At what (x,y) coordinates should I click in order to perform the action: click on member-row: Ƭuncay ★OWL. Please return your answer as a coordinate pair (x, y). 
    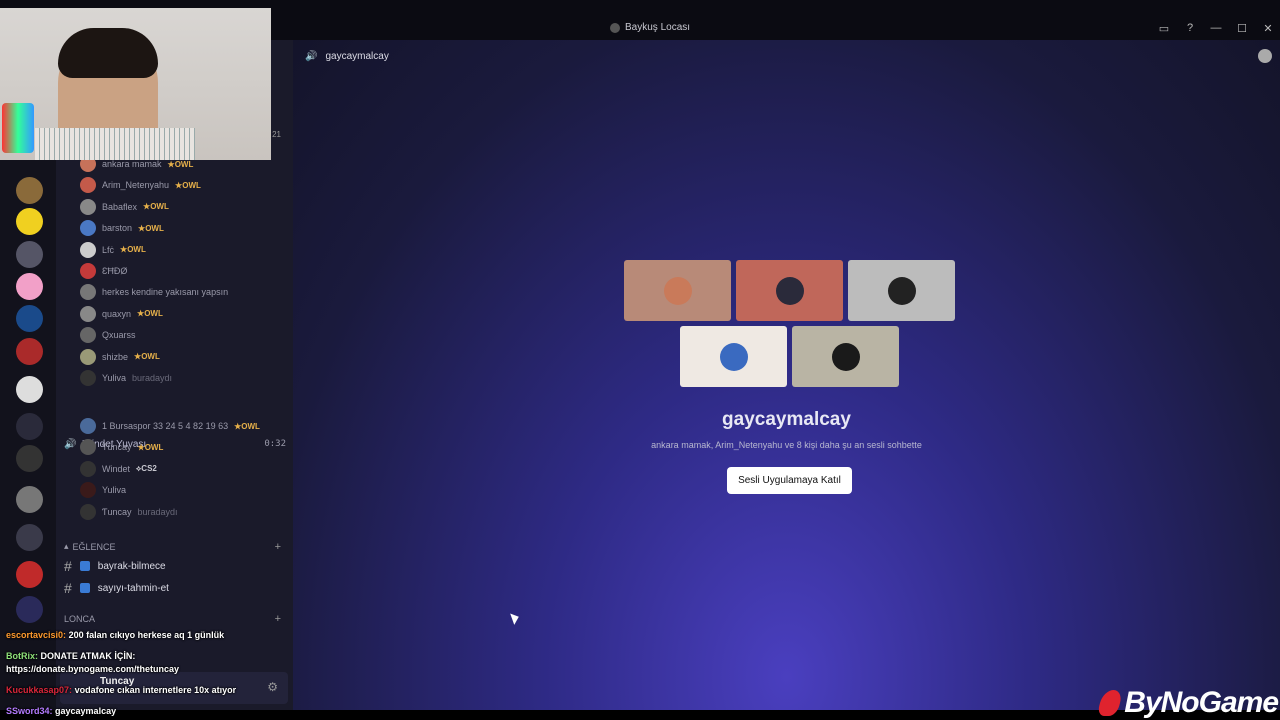
    Looking at the image, I should click on (121, 447).